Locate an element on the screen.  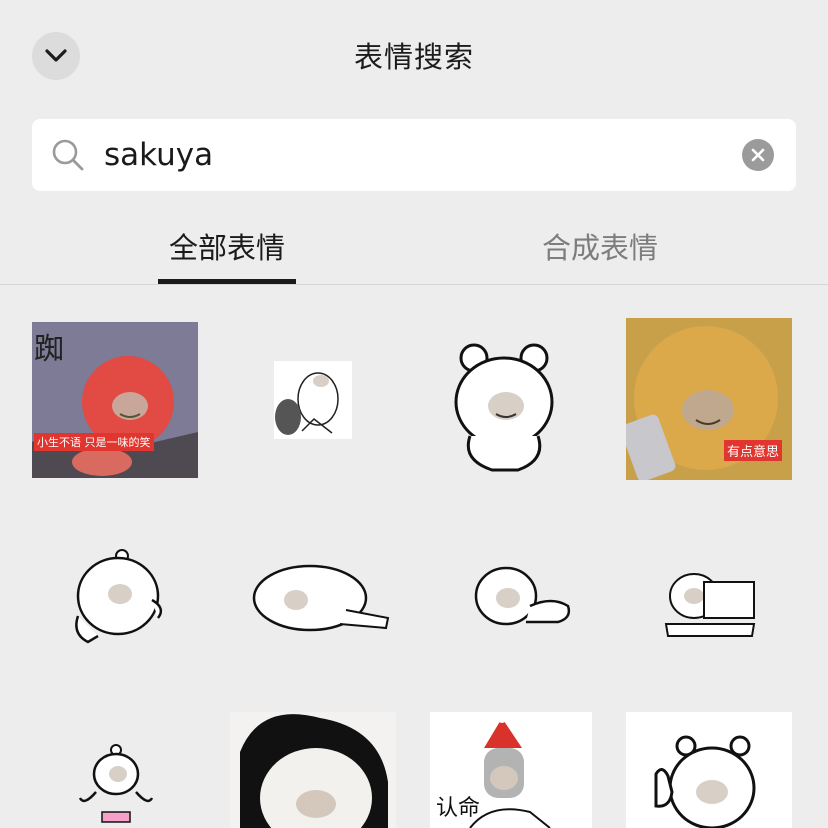
clear-icon is located at coordinates (758, 155).